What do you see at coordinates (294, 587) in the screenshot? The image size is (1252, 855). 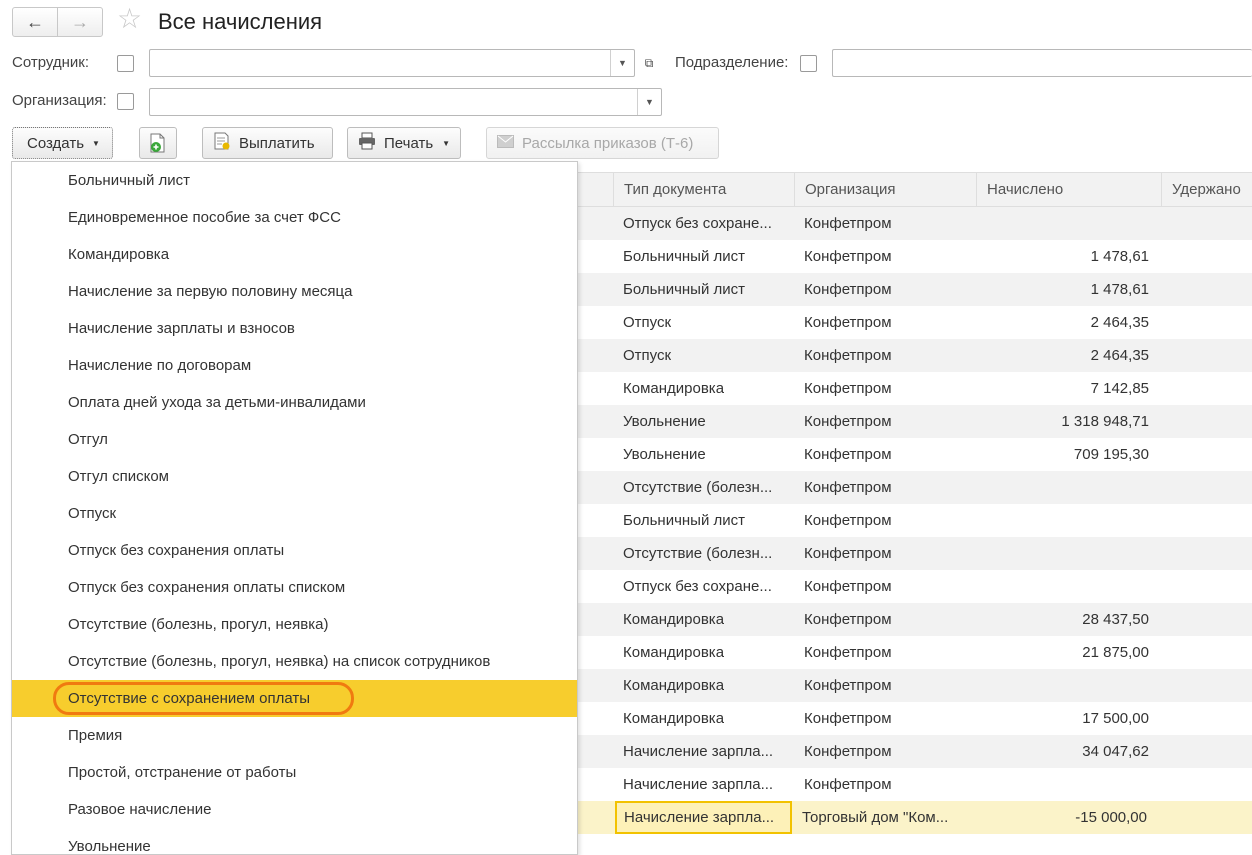 I see `menu-item: Отпуск без сохранения оплаты списком` at bounding box center [294, 587].